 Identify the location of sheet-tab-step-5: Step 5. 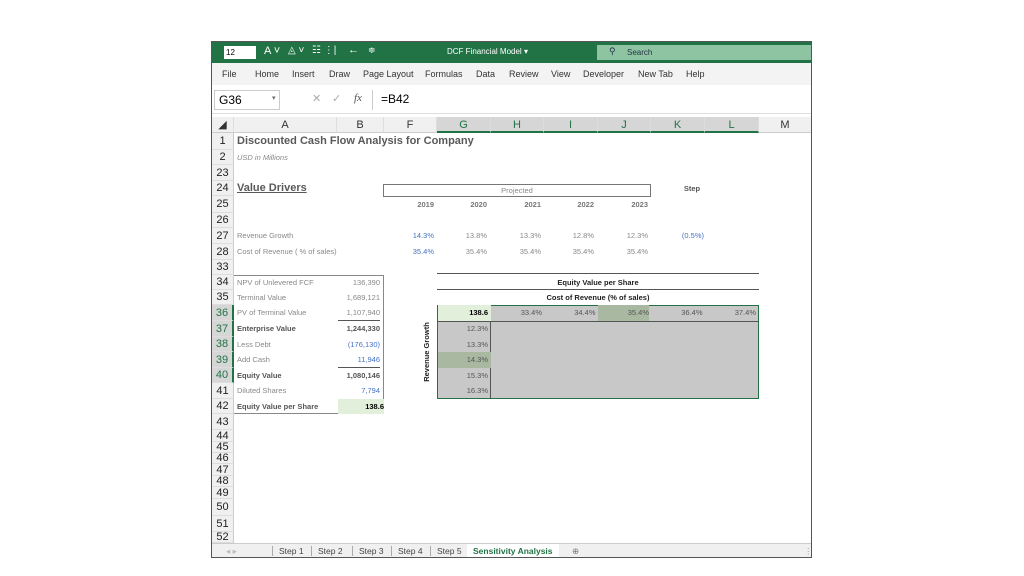
(446, 551).